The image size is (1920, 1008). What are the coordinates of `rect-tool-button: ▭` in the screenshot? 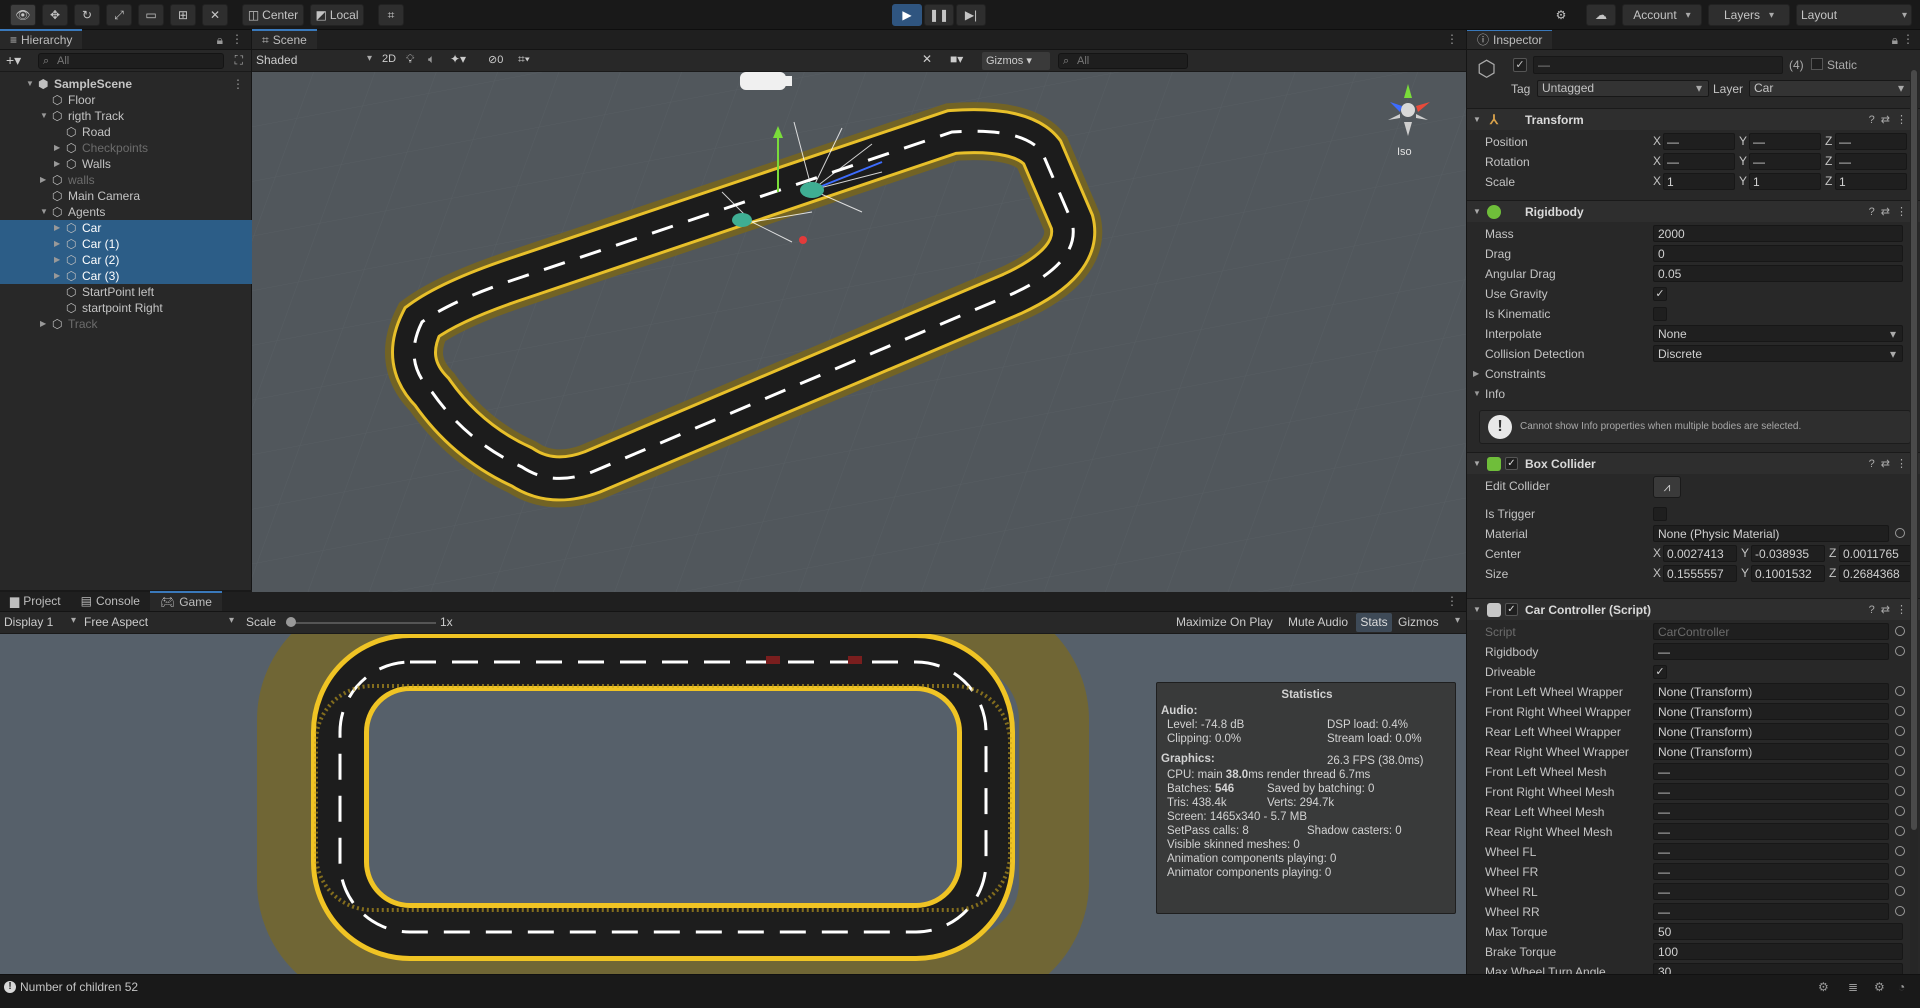 It's located at (151, 15).